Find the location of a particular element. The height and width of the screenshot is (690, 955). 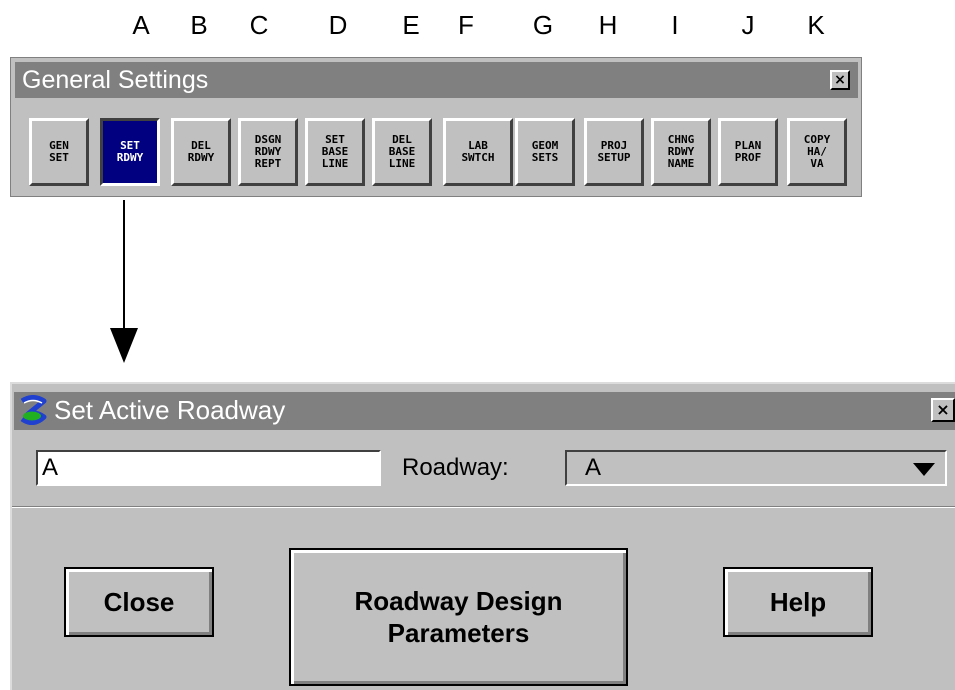

column-letter: D is located at coordinates (338, 25).